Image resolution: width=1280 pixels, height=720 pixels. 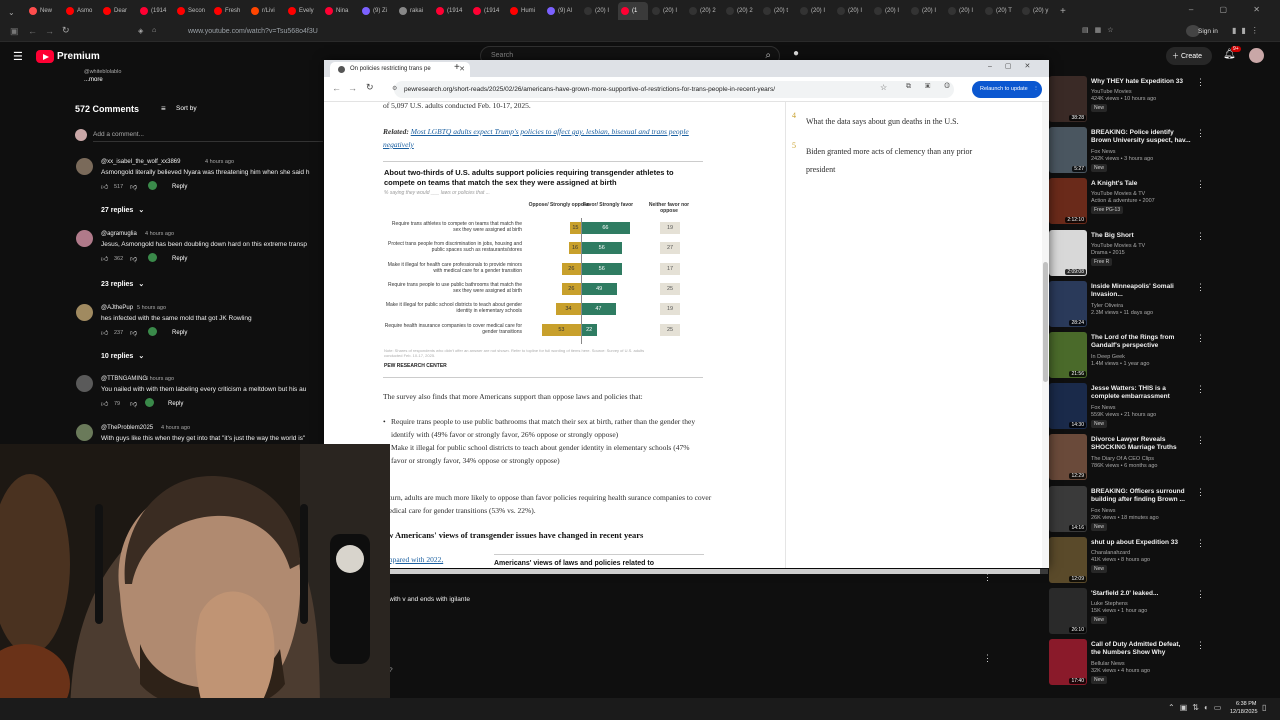 What do you see at coordinates (1118, 246) in the screenshot?
I see `channel-name: YouTube Movies & TV` at bounding box center [1118, 246].